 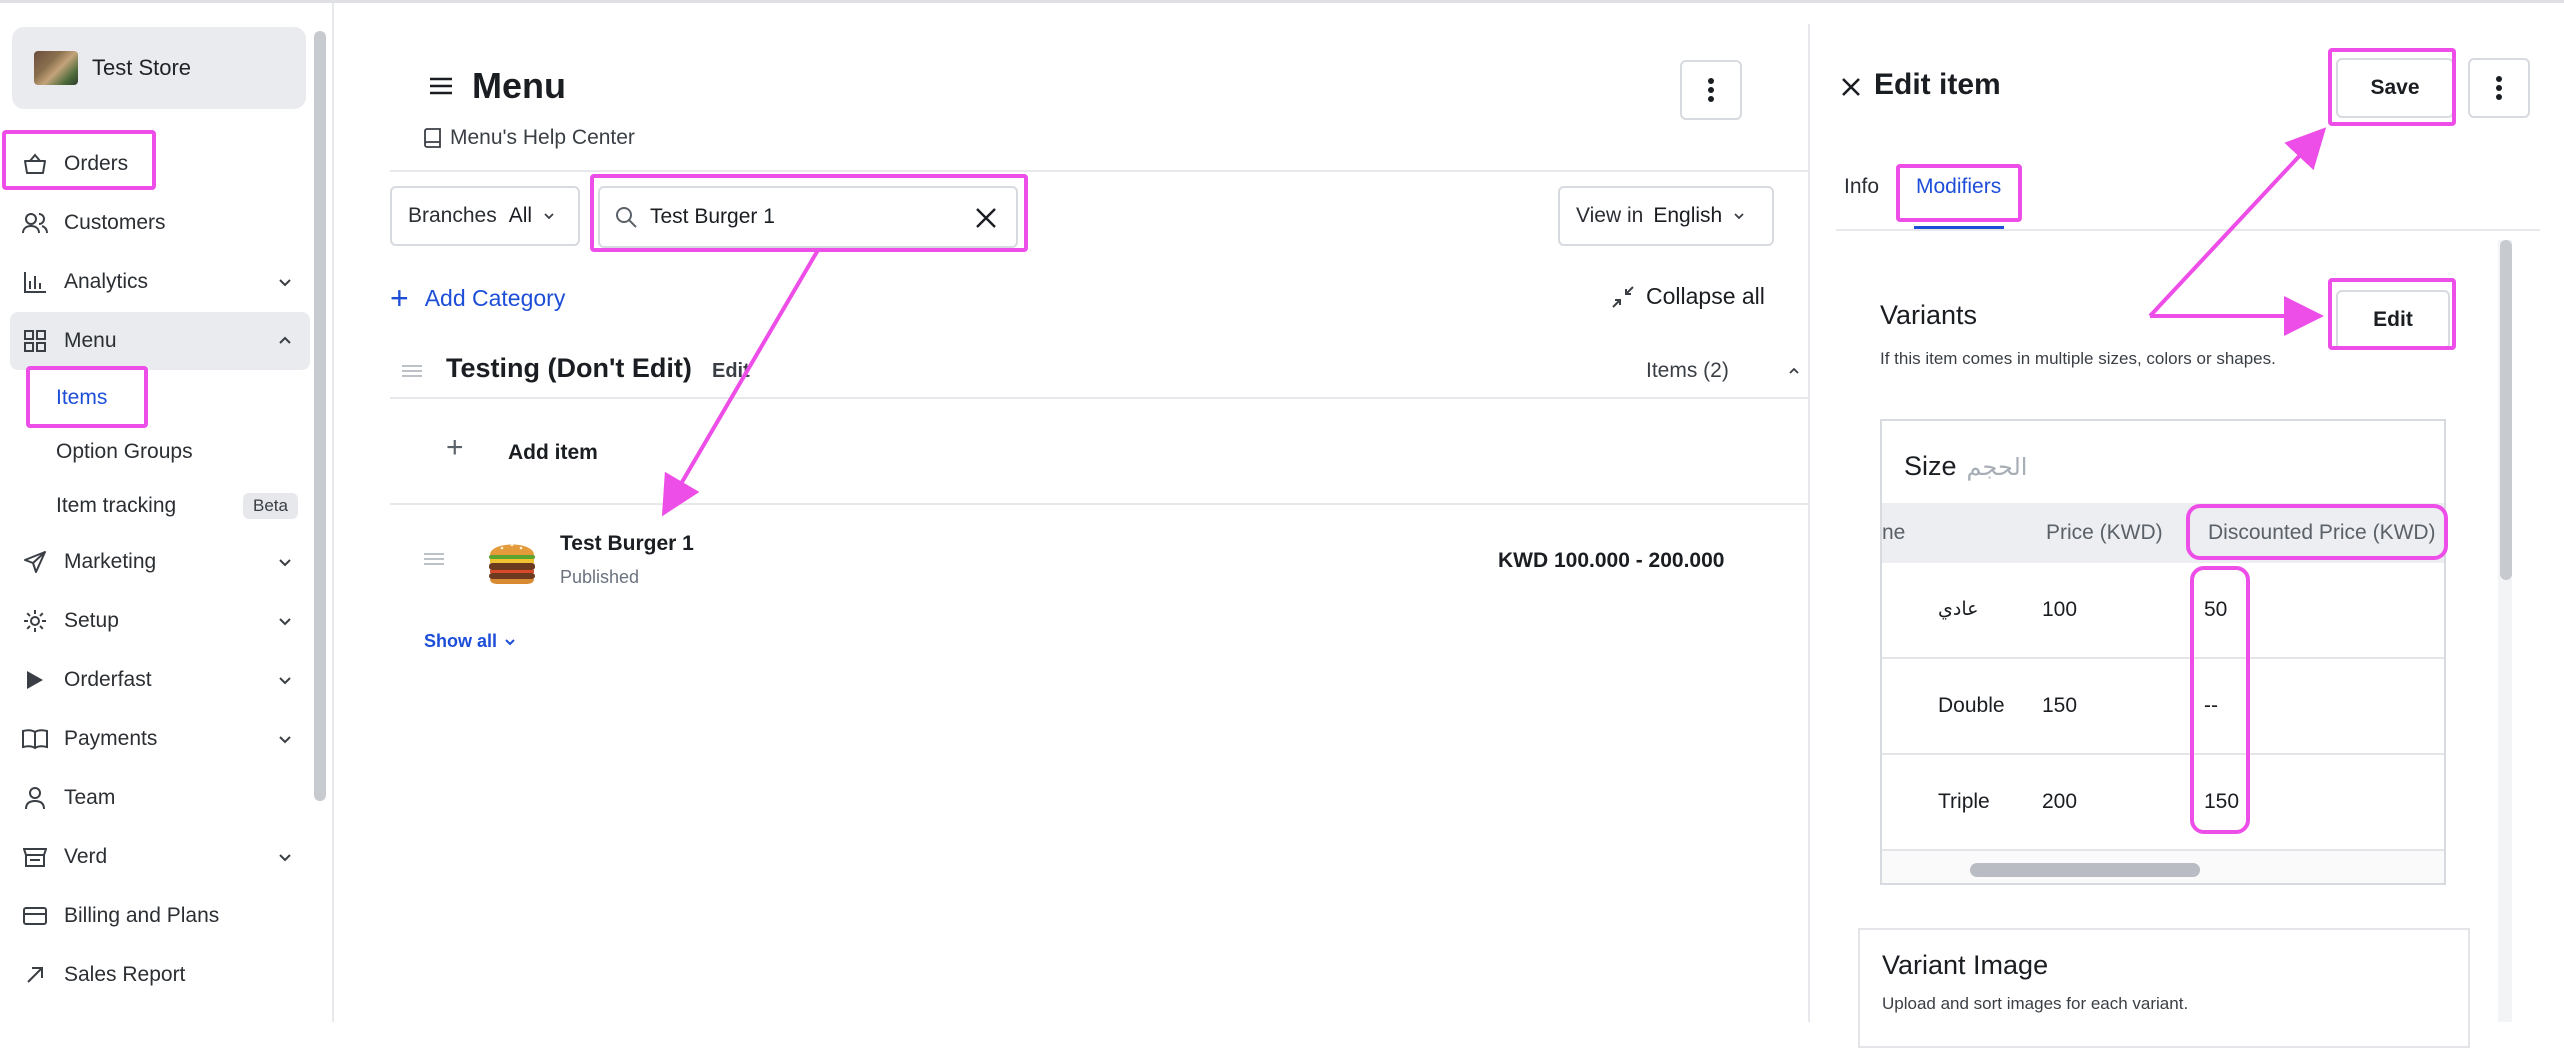 I want to click on variant-image-description: Upload and sort images for each variant., so click(x=2035, y=1003).